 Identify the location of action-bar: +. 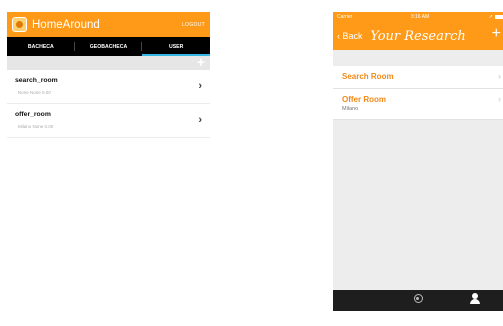
(108, 62).